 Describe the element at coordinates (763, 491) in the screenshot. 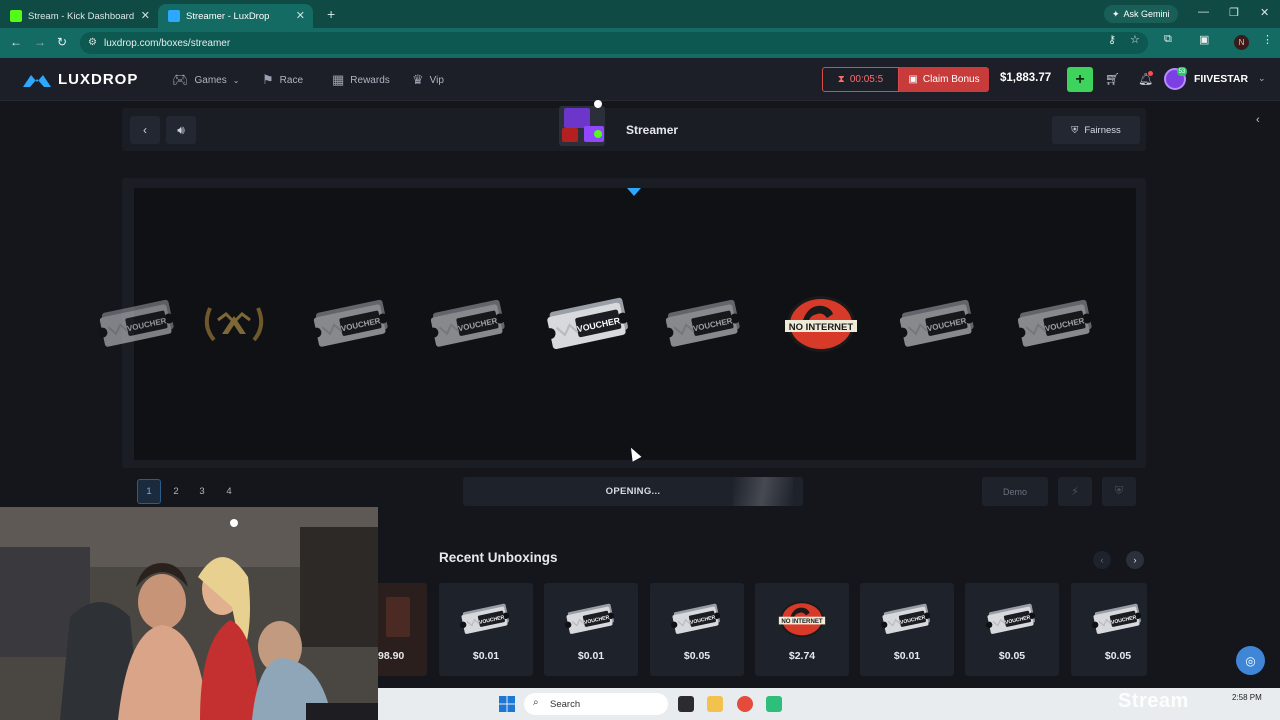

I see `loading-shimmer` at that location.